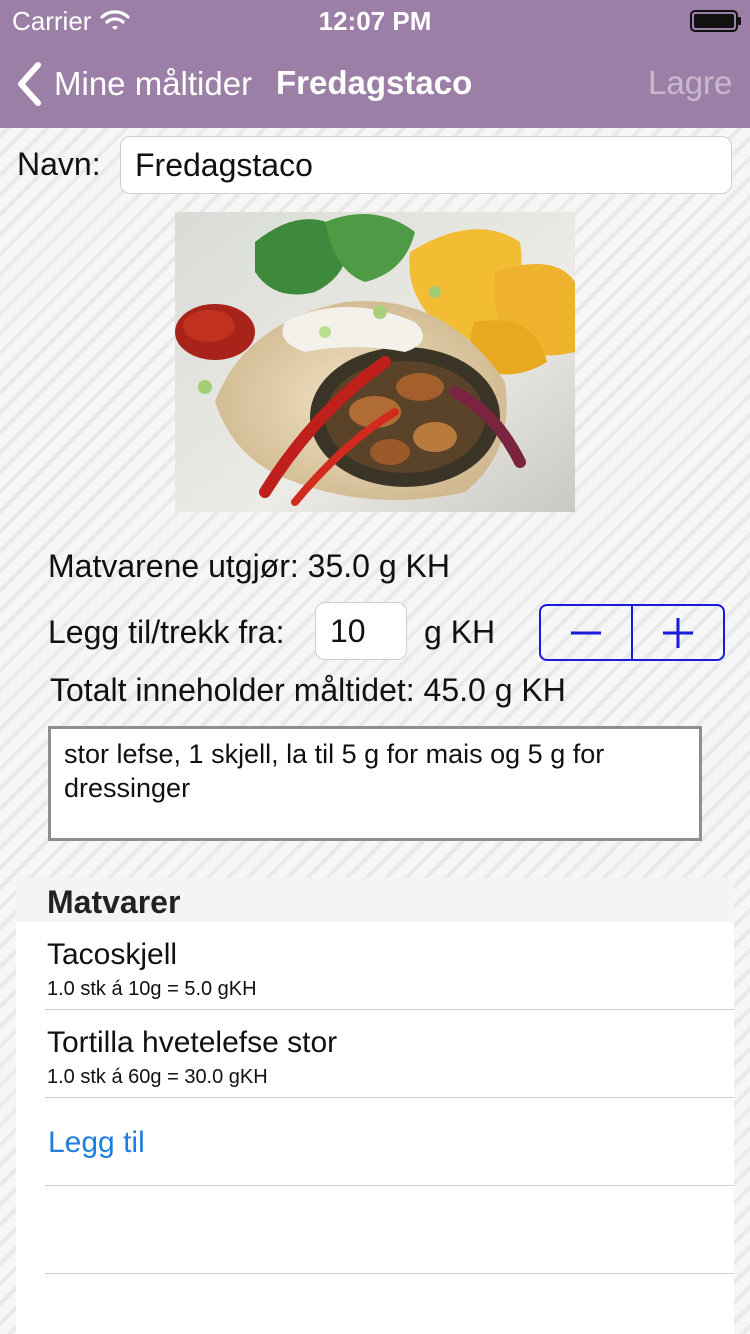 The height and width of the screenshot is (1334, 750). Describe the element at coordinates (460, 632) in the screenshot. I see `adjust-unit: g KH` at that location.